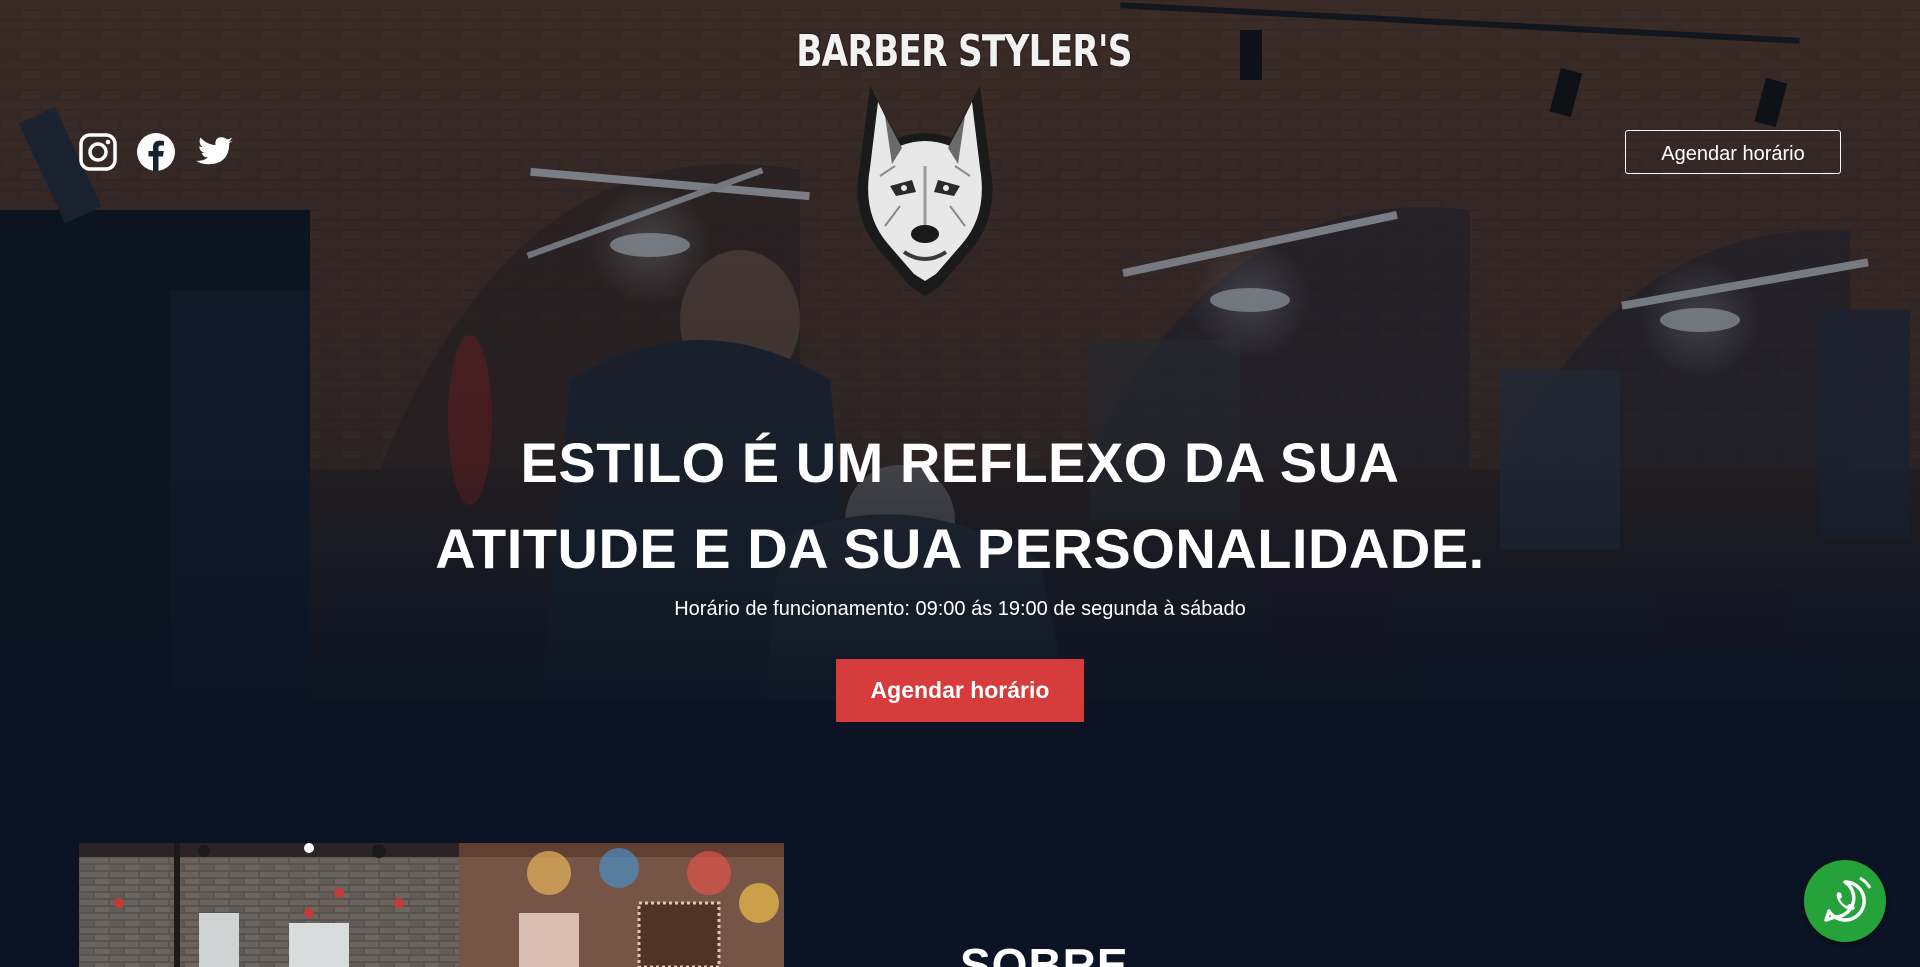 Image resolution: width=1920 pixels, height=967 pixels. What do you see at coordinates (1733, 152) in the screenshot?
I see `header-schedule-button: Agendar horário` at bounding box center [1733, 152].